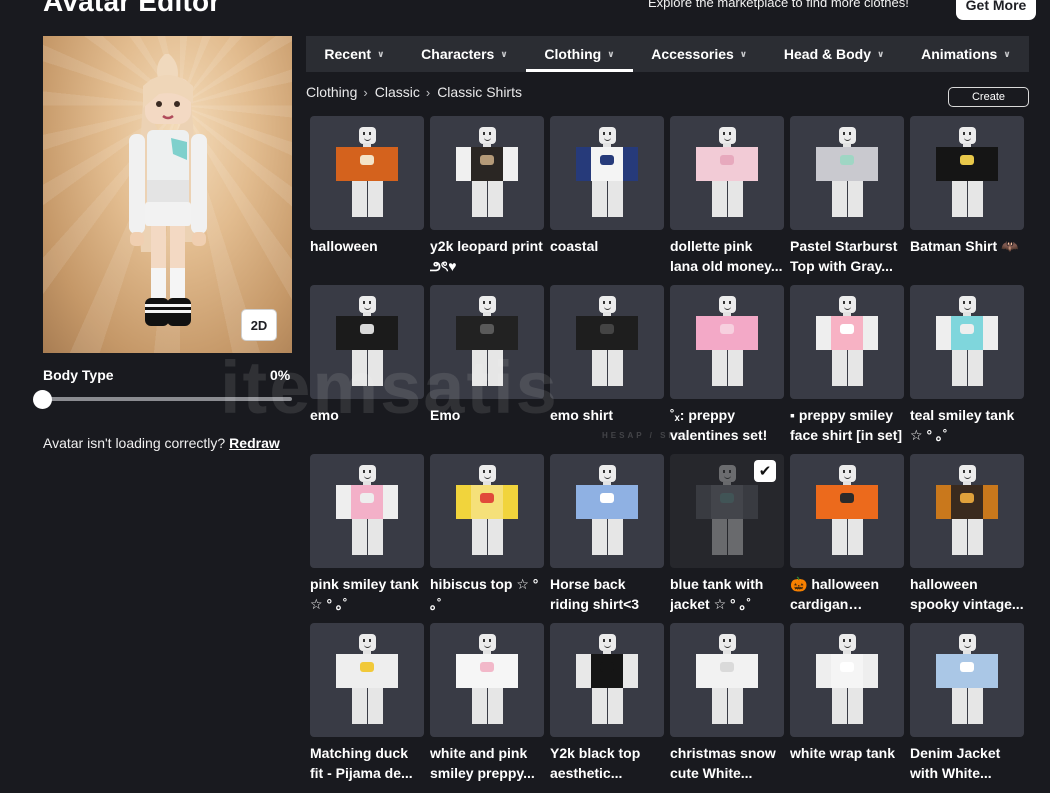 The height and width of the screenshot is (793, 1050). I want to click on breadcrumb-clothing: Clothing, so click(331, 92).